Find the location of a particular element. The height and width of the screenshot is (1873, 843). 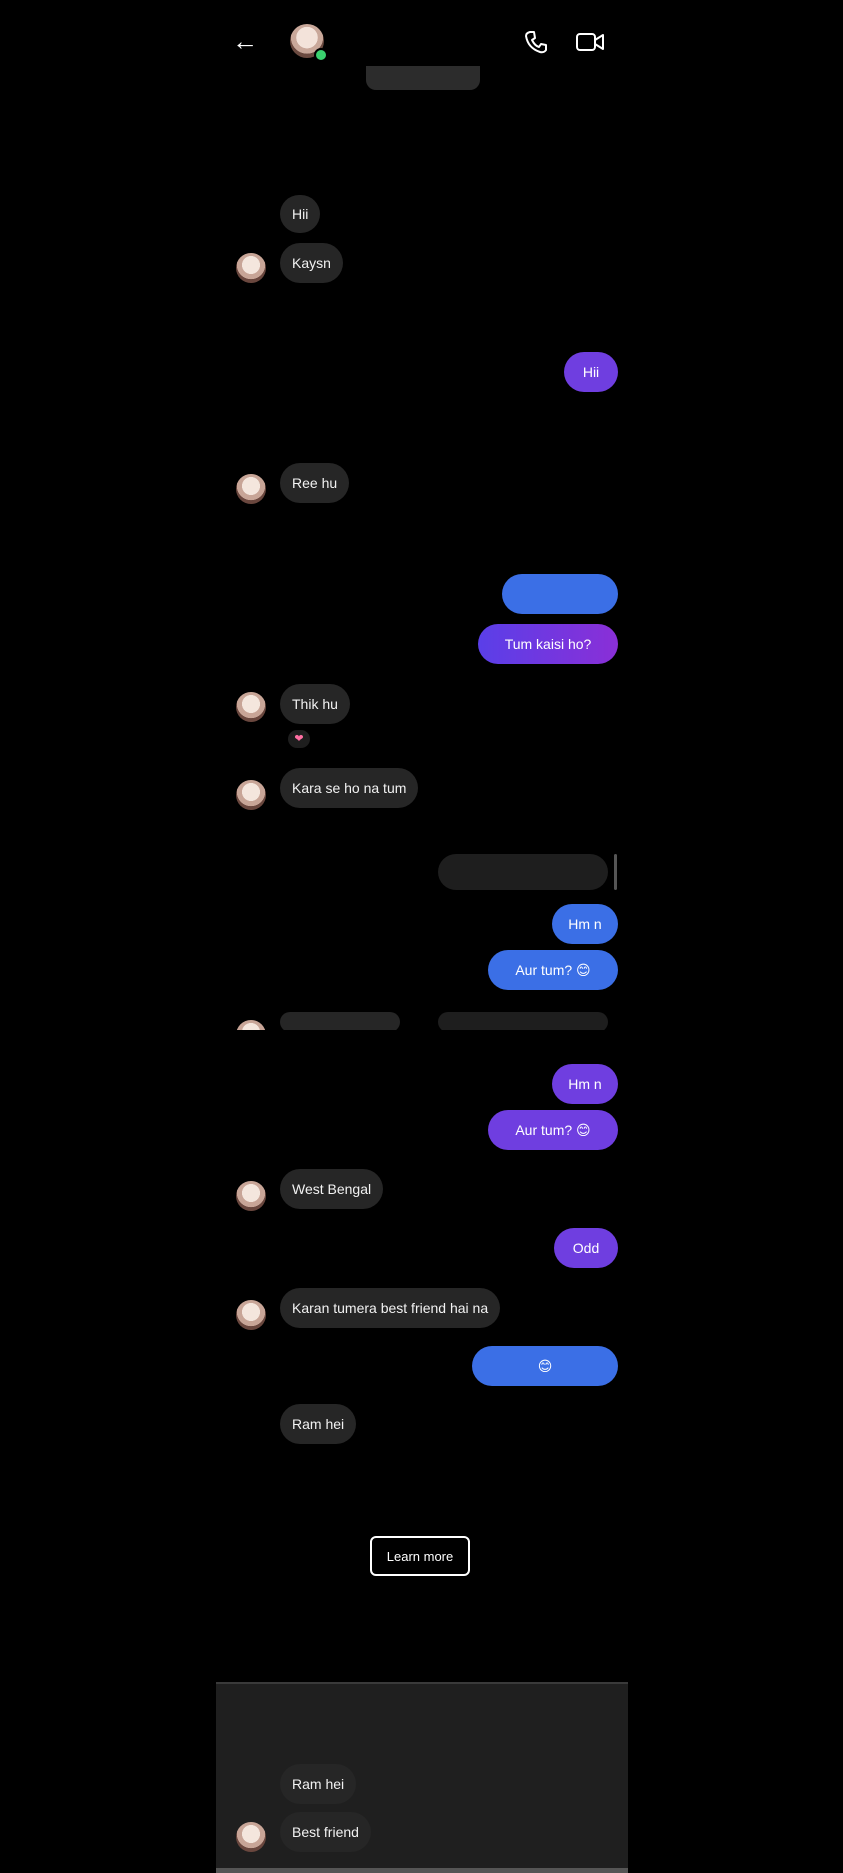

message-outgoing: Hii is located at coordinates (591, 372).